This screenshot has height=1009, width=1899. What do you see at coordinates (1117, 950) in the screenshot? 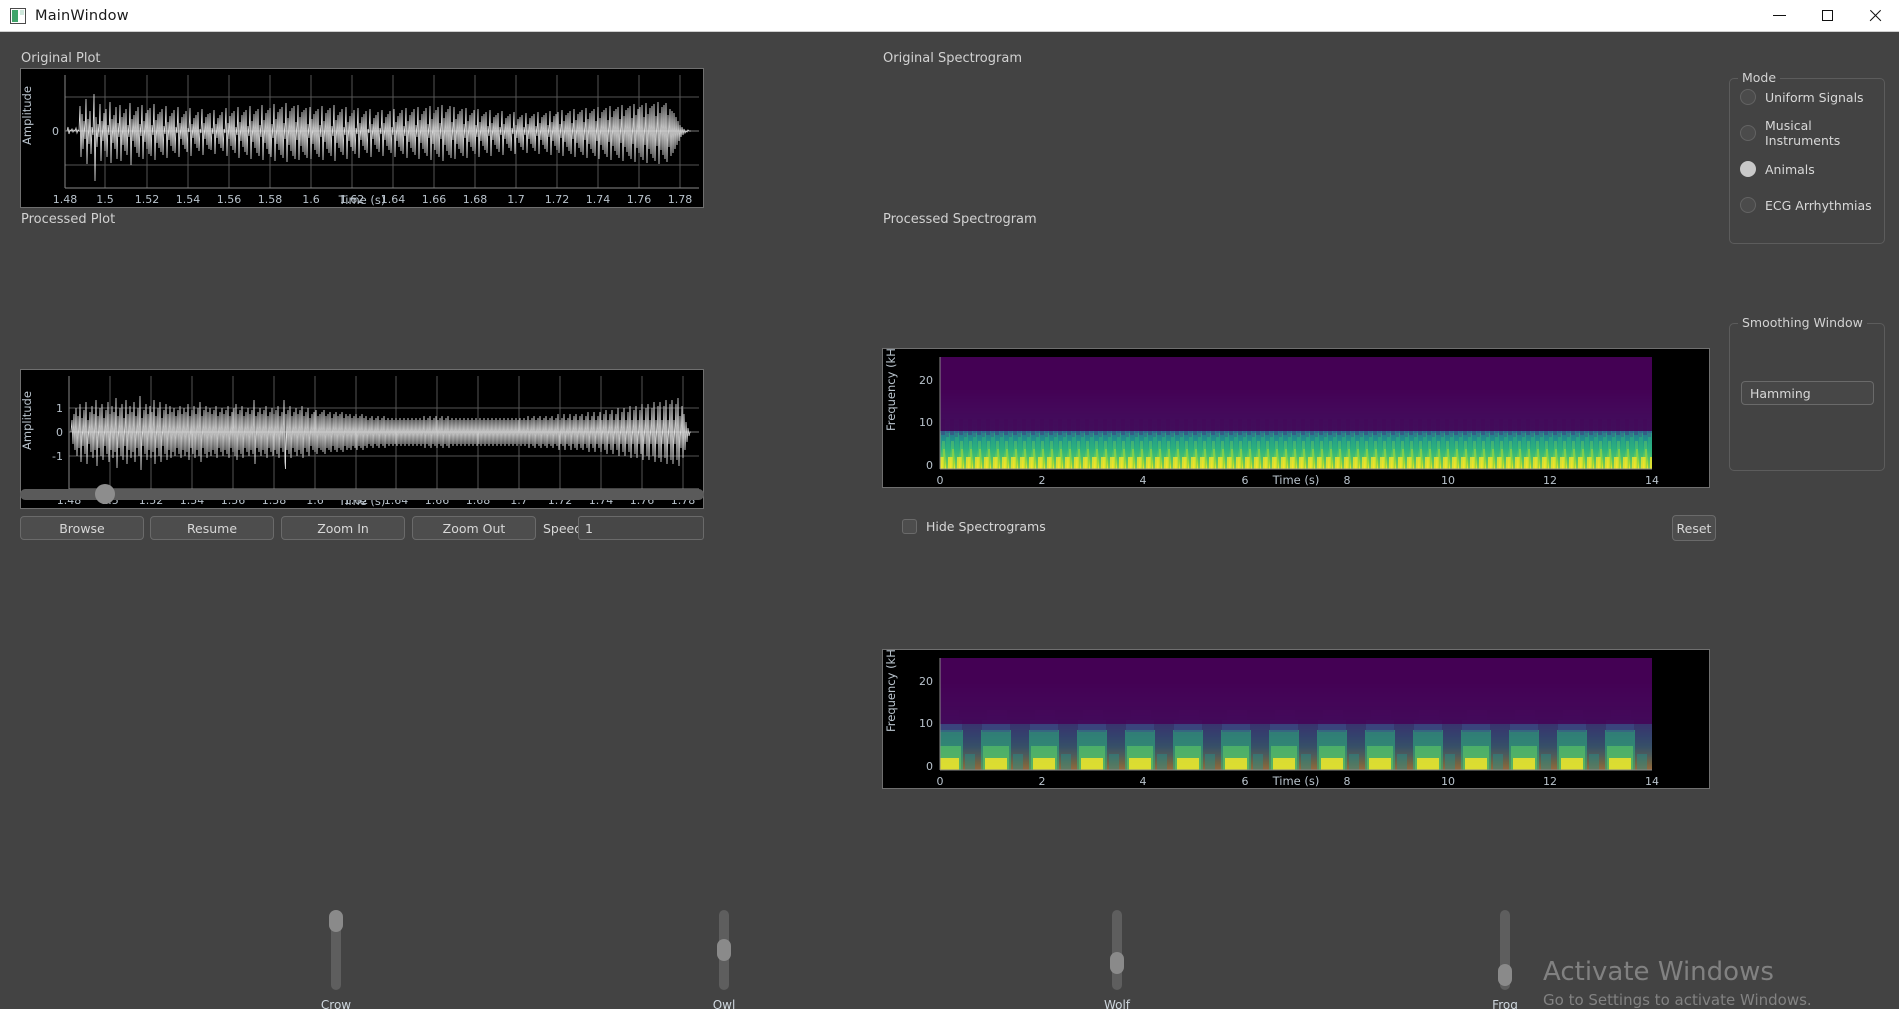
I see `slider-track` at bounding box center [1117, 950].